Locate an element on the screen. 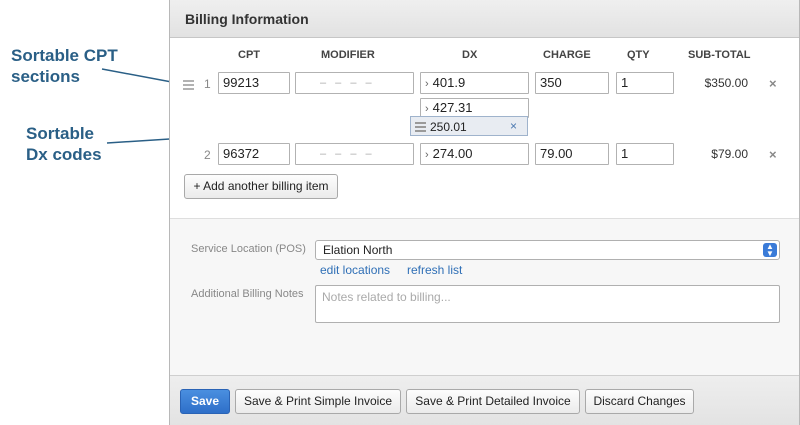 This screenshot has width=800, height=425. select-arrows-icon: ▲ ▼ is located at coordinates (770, 250).